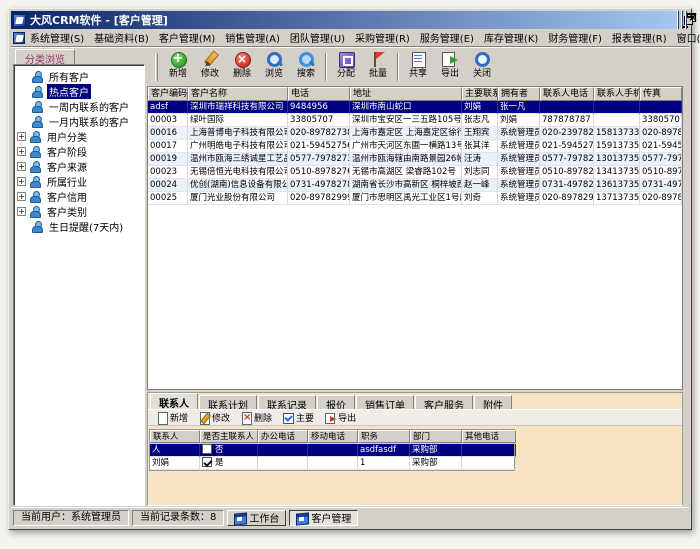  Describe the element at coordinates (257, 517) in the screenshot. I see `taskbar-button: 工作台` at that location.